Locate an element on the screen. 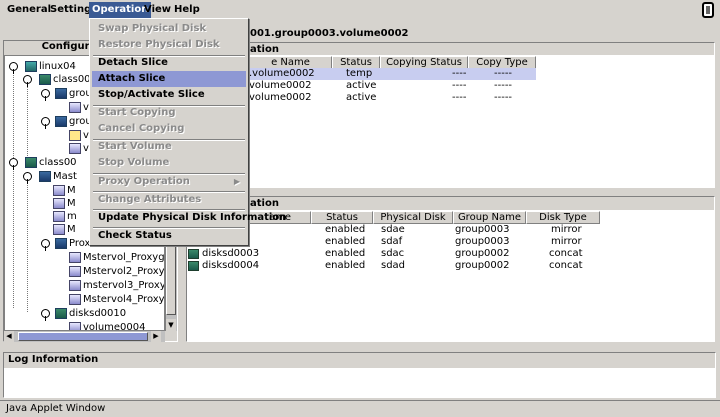 This screenshot has width=720, height=417. menu-item-swap-physical-disk: Swap Physical Disk is located at coordinates (169, 29).